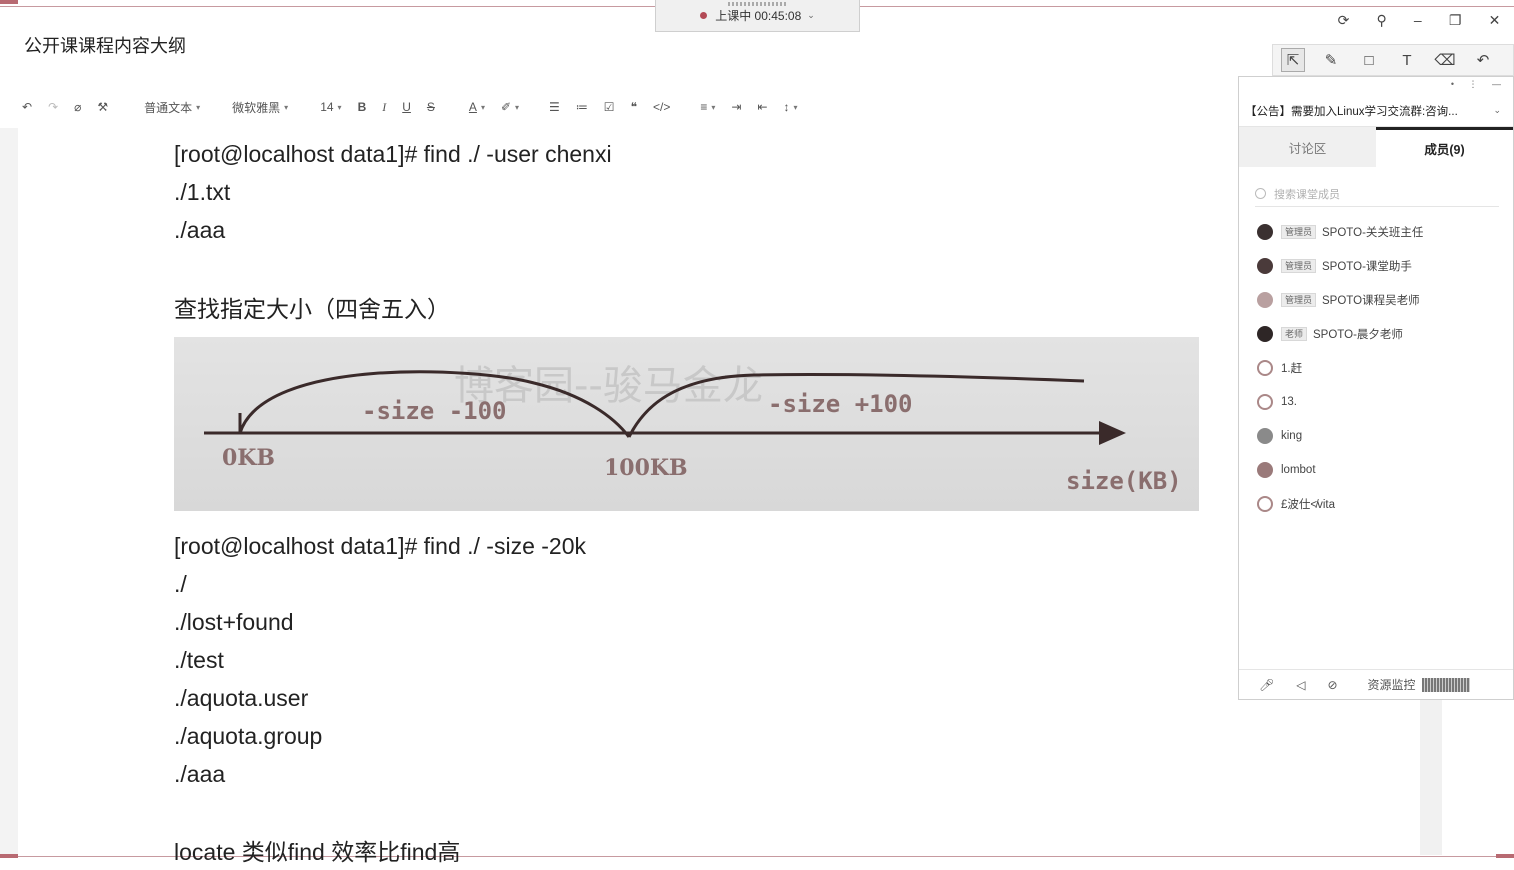  What do you see at coordinates (1344, 20) in the screenshot?
I see `refresh-icon: ⟳` at bounding box center [1344, 20].